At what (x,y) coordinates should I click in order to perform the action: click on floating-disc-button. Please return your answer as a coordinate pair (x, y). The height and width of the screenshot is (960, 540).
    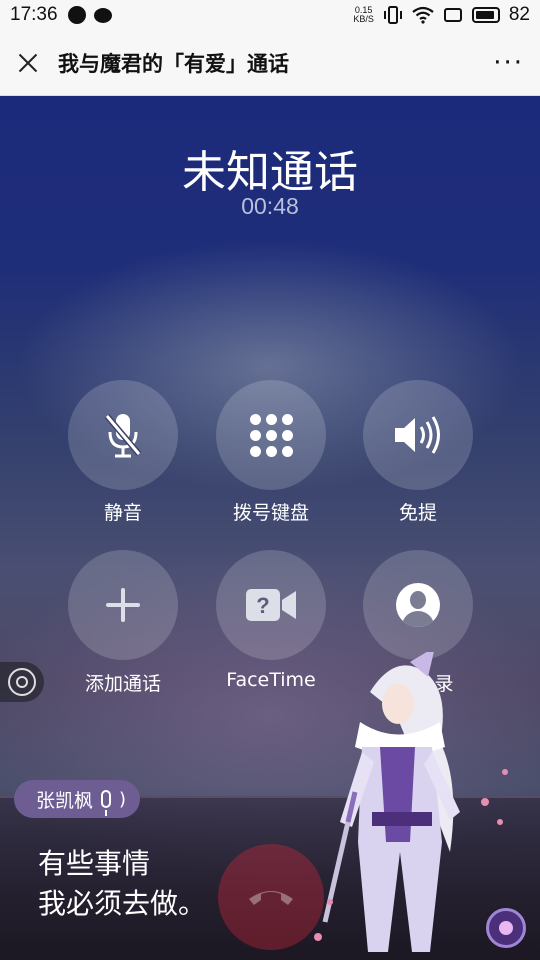
    Looking at the image, I should click on (22, 682).